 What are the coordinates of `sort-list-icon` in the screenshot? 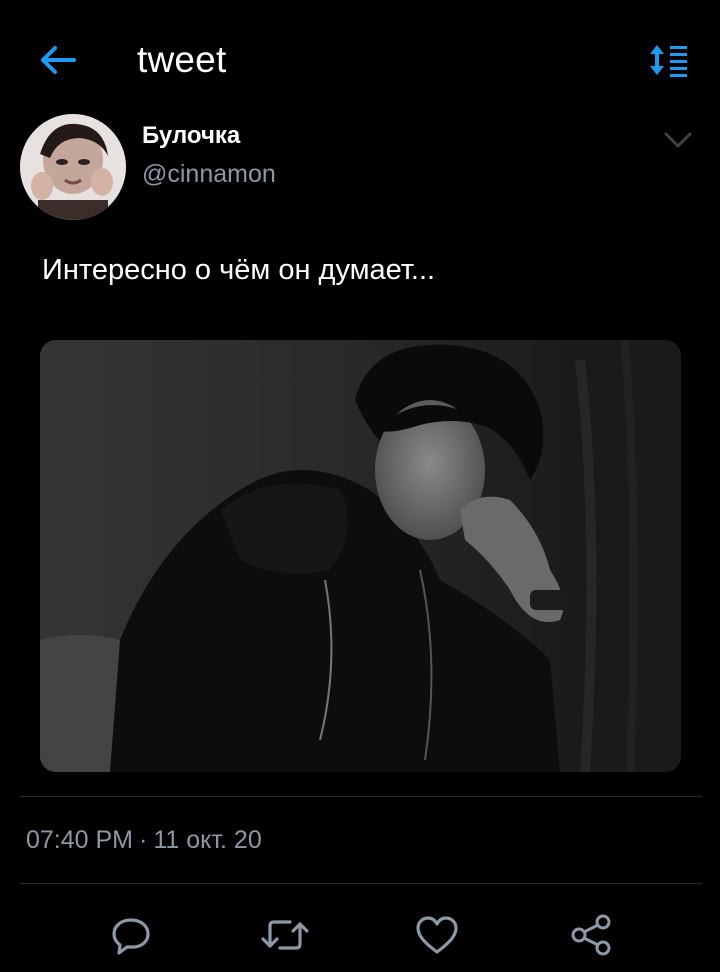 It's located at (668, 61).